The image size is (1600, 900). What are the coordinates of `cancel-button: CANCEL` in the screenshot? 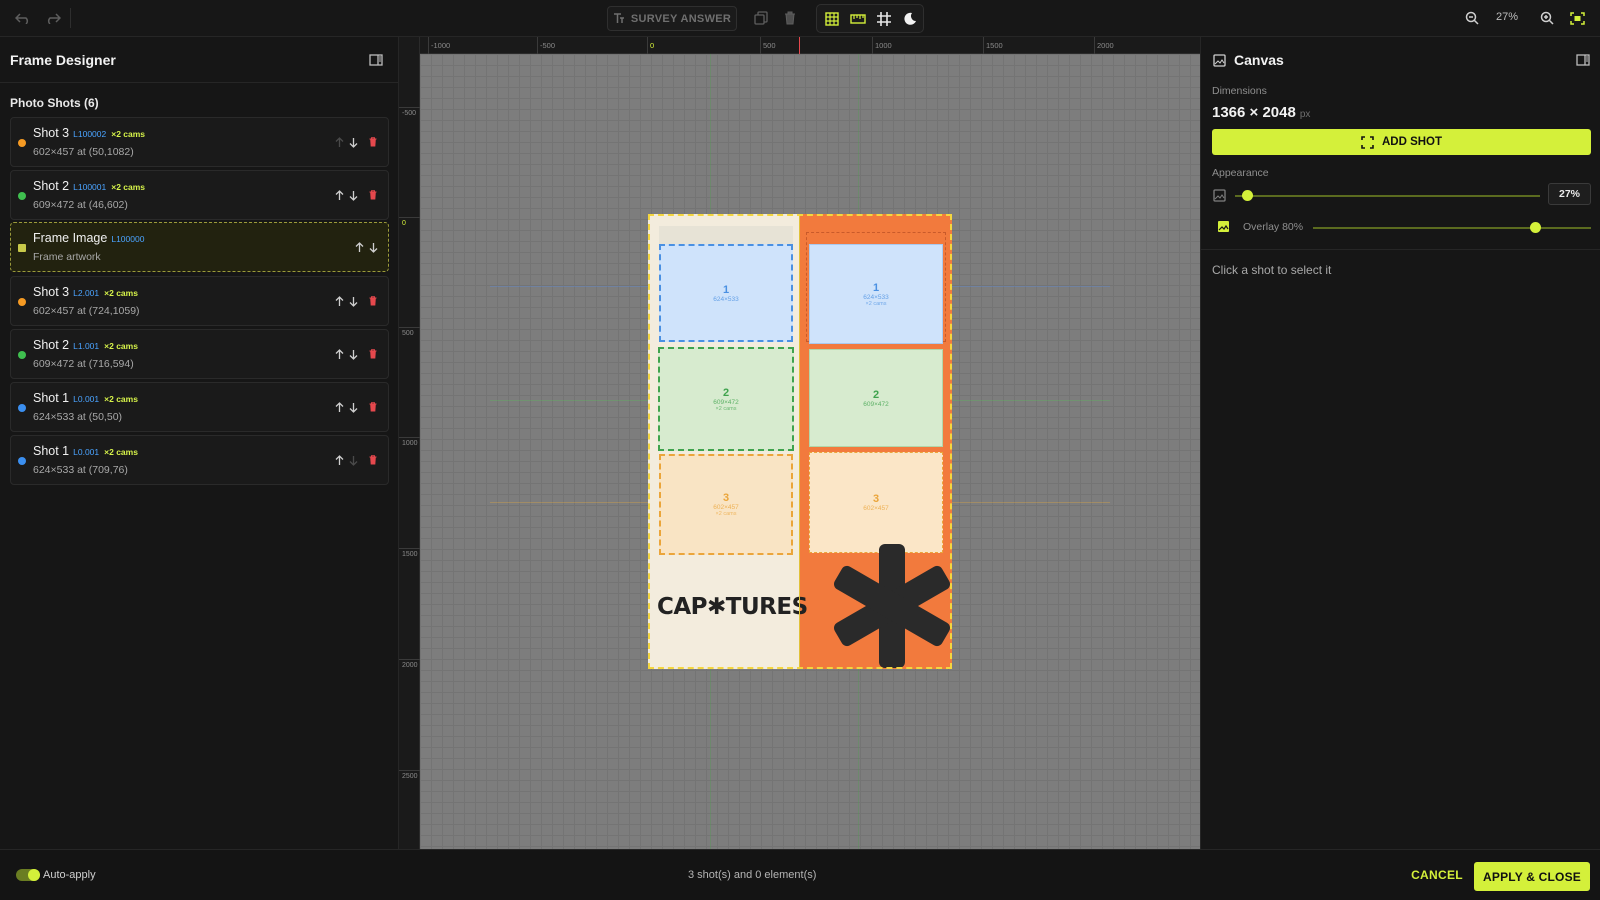 It's located at (1437, 875).